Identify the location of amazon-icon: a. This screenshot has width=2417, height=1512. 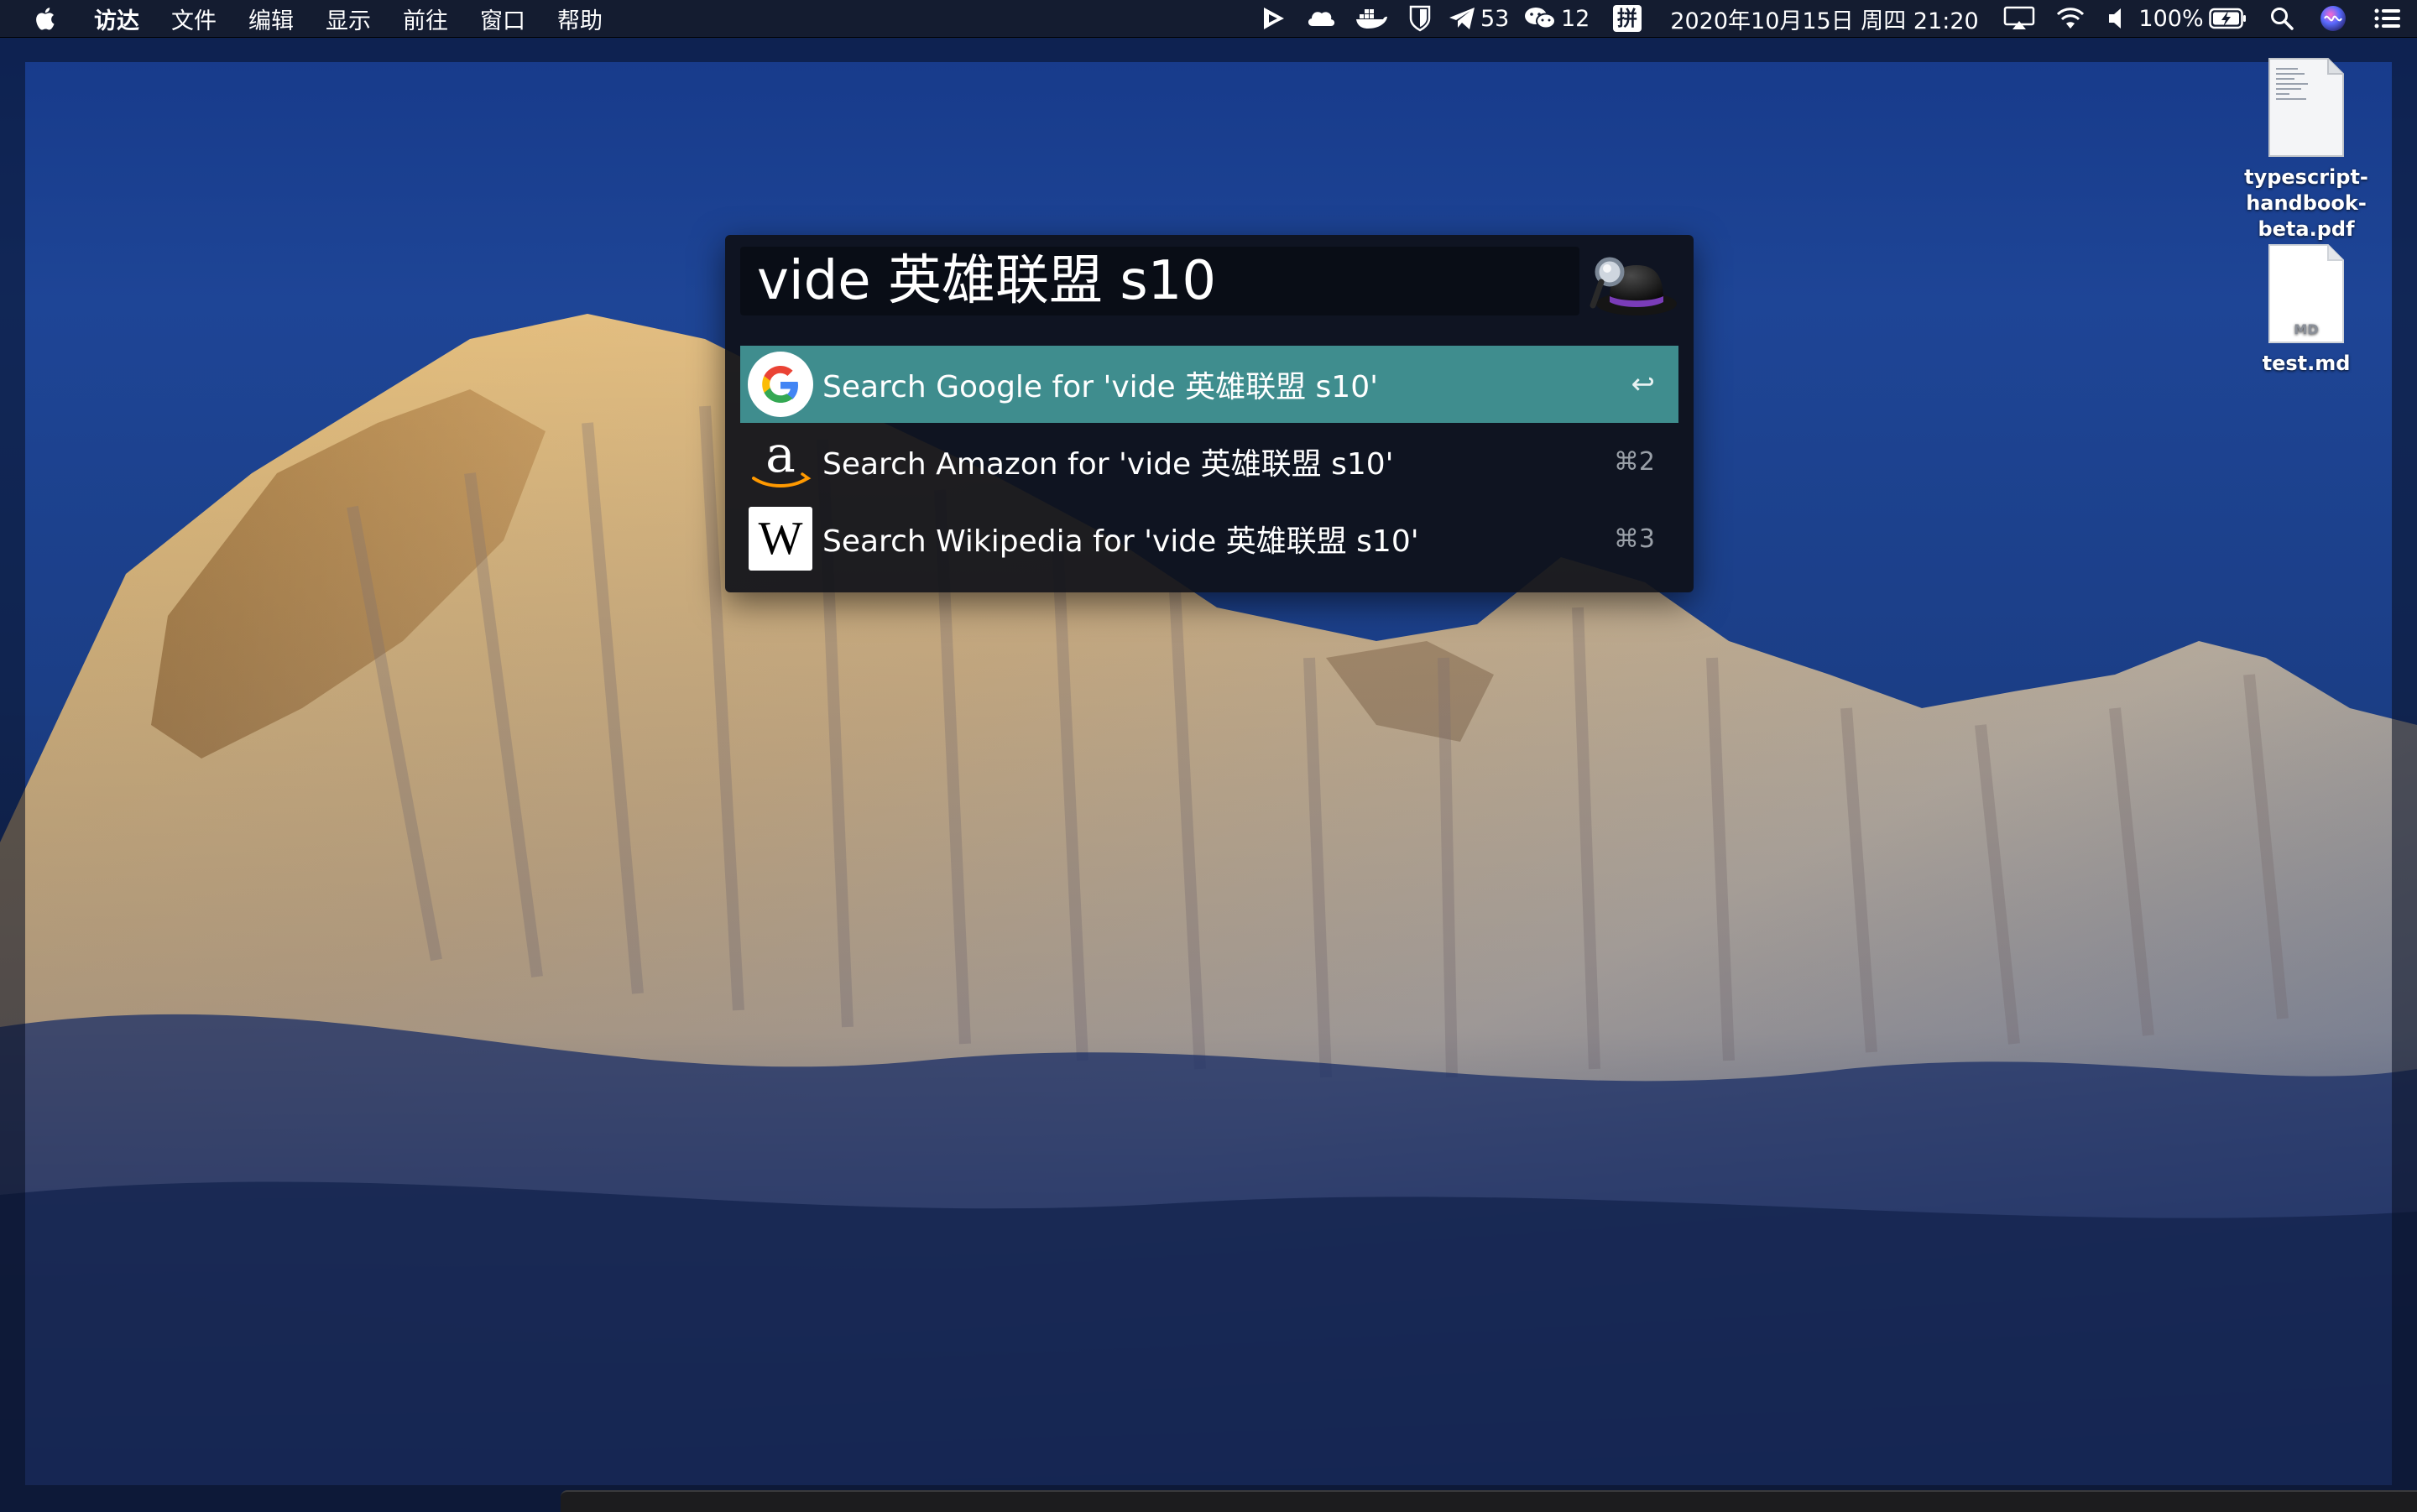
(782, 458).